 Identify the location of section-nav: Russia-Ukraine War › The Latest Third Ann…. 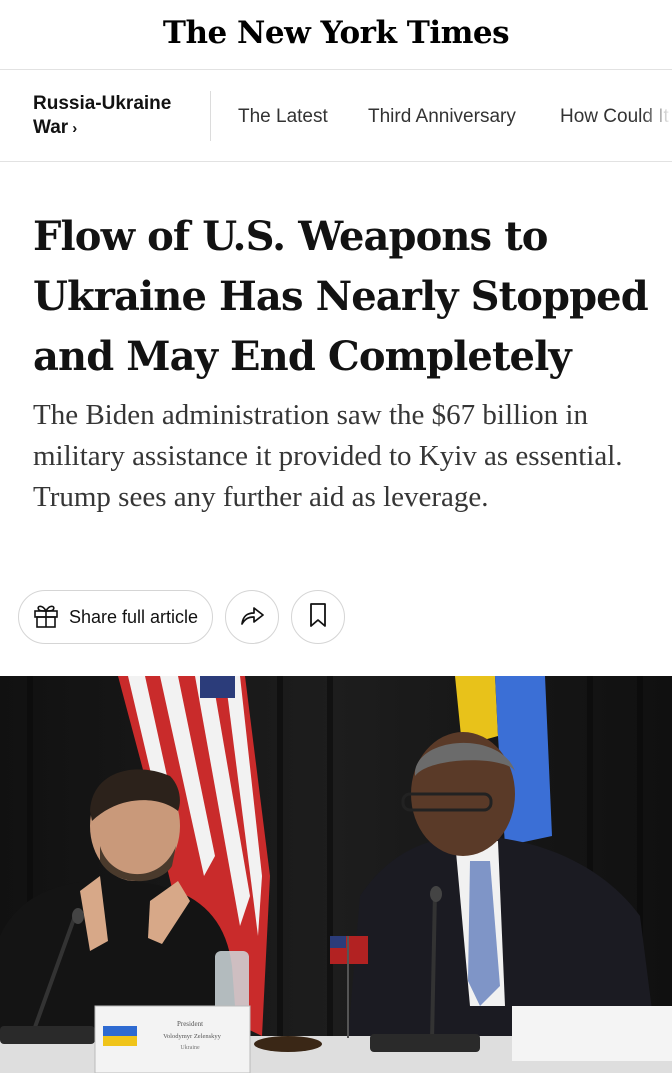
(336, 116).